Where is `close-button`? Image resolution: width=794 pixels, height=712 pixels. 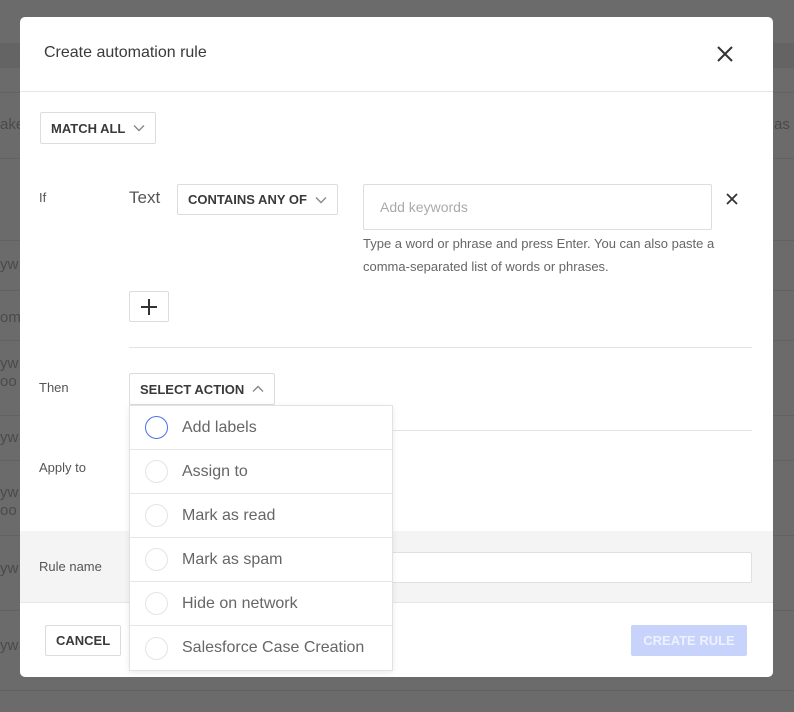 close-button is located at coordinates (725, 54).